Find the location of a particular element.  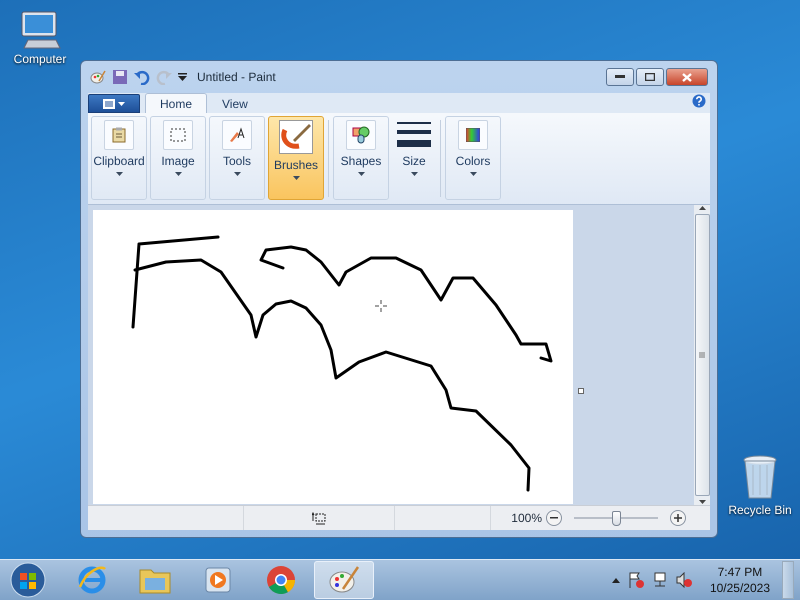

ribbon-tab: Home is located at coordinates (176, 103).